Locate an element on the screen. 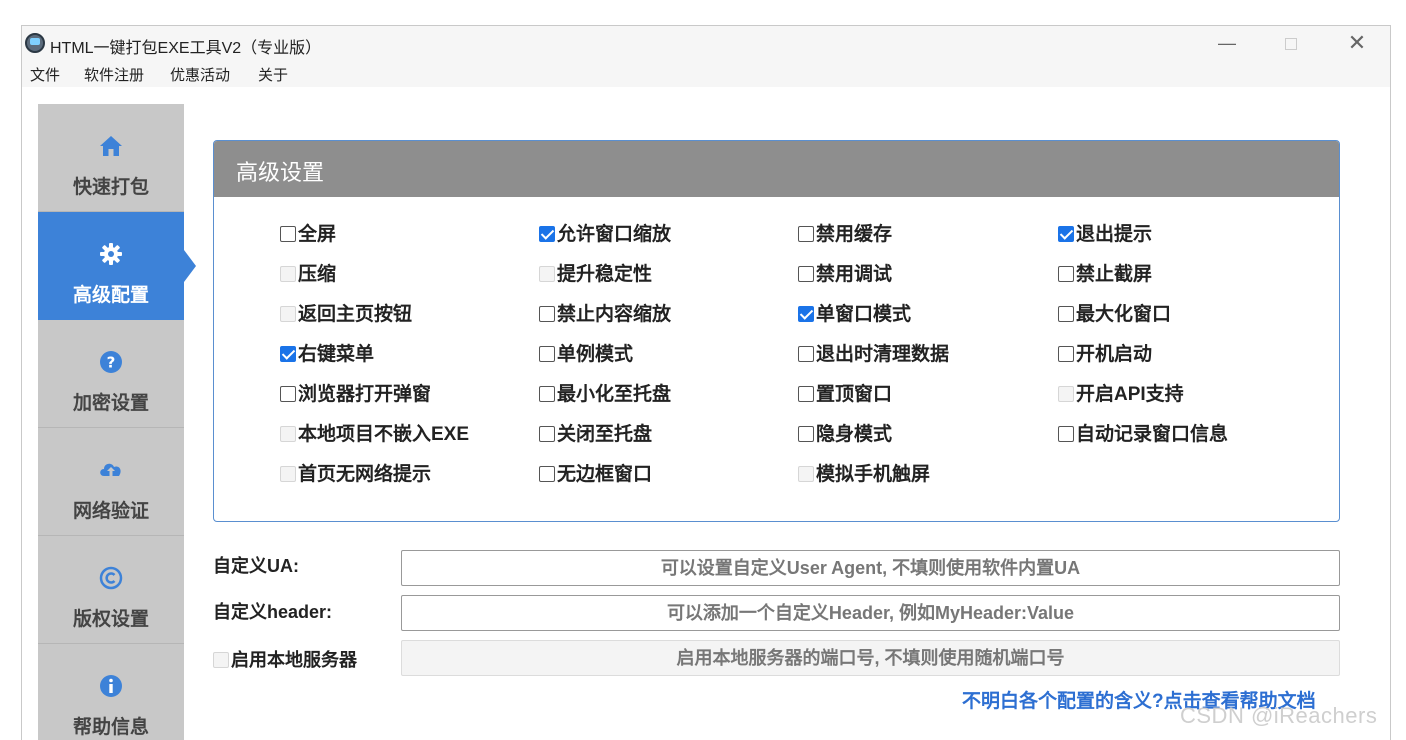 Image resolution: width=1406 pixels, height=740 pixels. maximize-button is located at coordinates (1291, 43).